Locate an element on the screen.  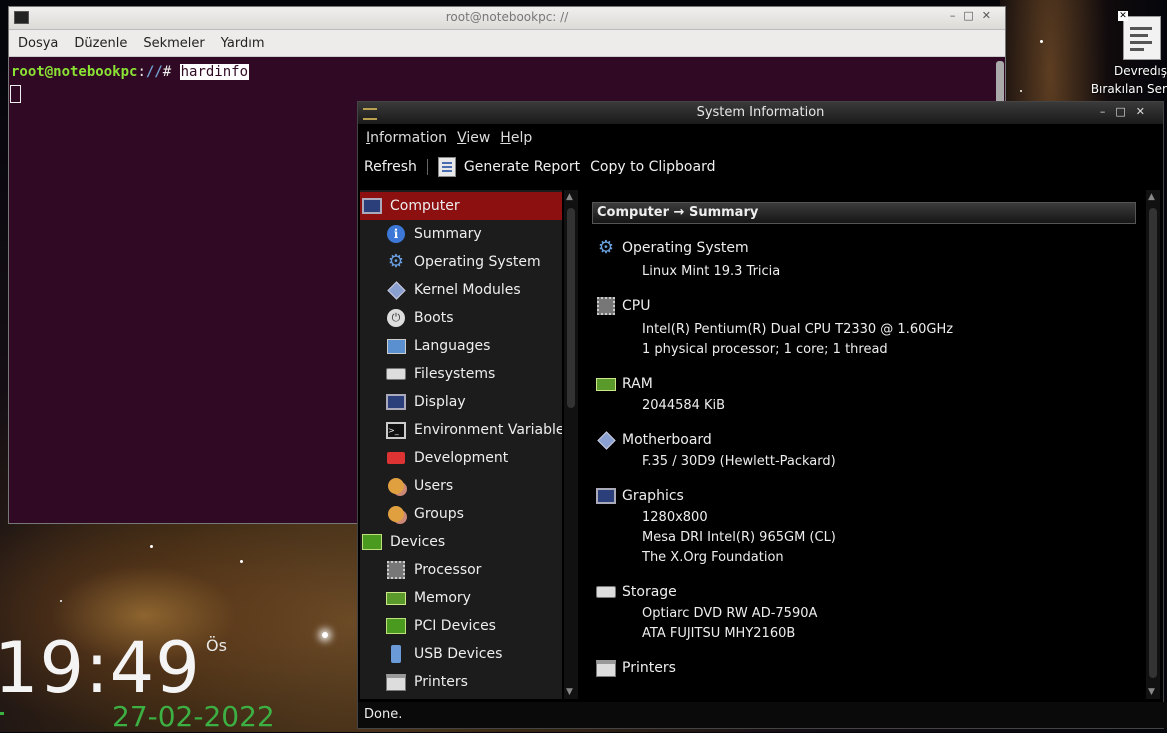
storage-device: Optiarc DVD RW AD-7590A is located at coordinates (730, 613).